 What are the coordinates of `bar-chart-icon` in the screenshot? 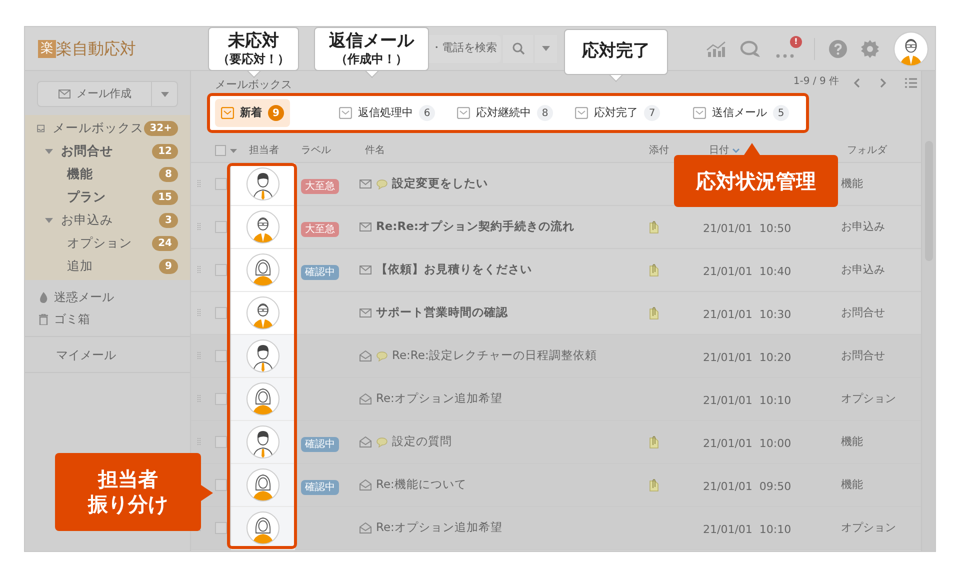 It's located at (716, 48).